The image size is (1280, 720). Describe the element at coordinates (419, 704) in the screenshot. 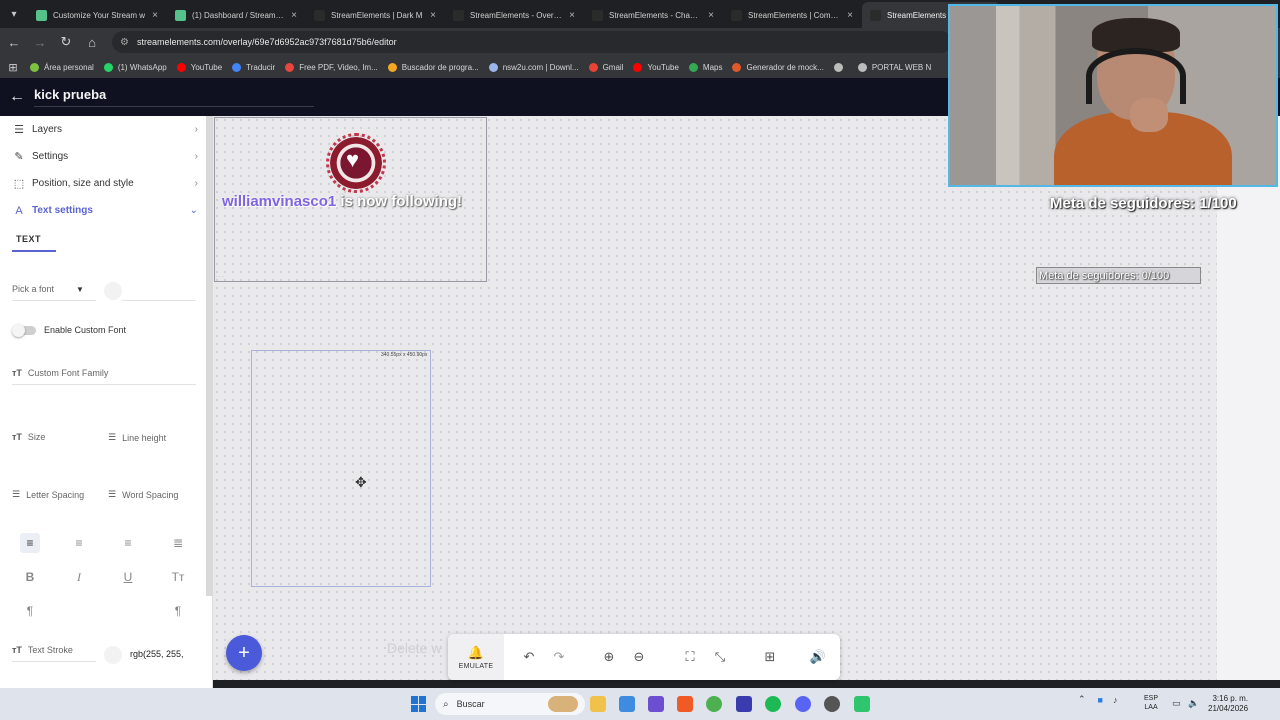

I see `windows-start-icon` at that location.